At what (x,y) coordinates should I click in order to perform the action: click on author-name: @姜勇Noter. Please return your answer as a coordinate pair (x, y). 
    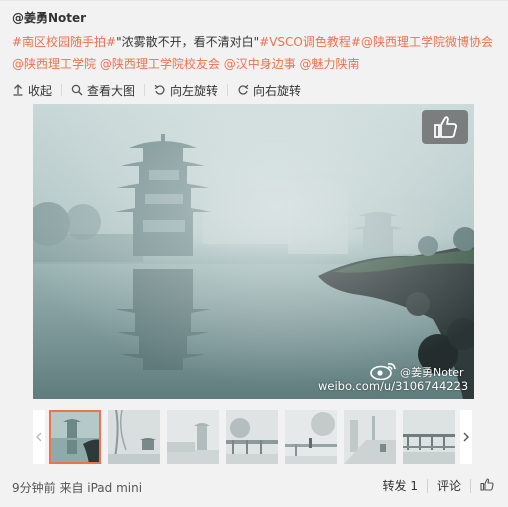
    Looking at the image, I should click on (49, 17).